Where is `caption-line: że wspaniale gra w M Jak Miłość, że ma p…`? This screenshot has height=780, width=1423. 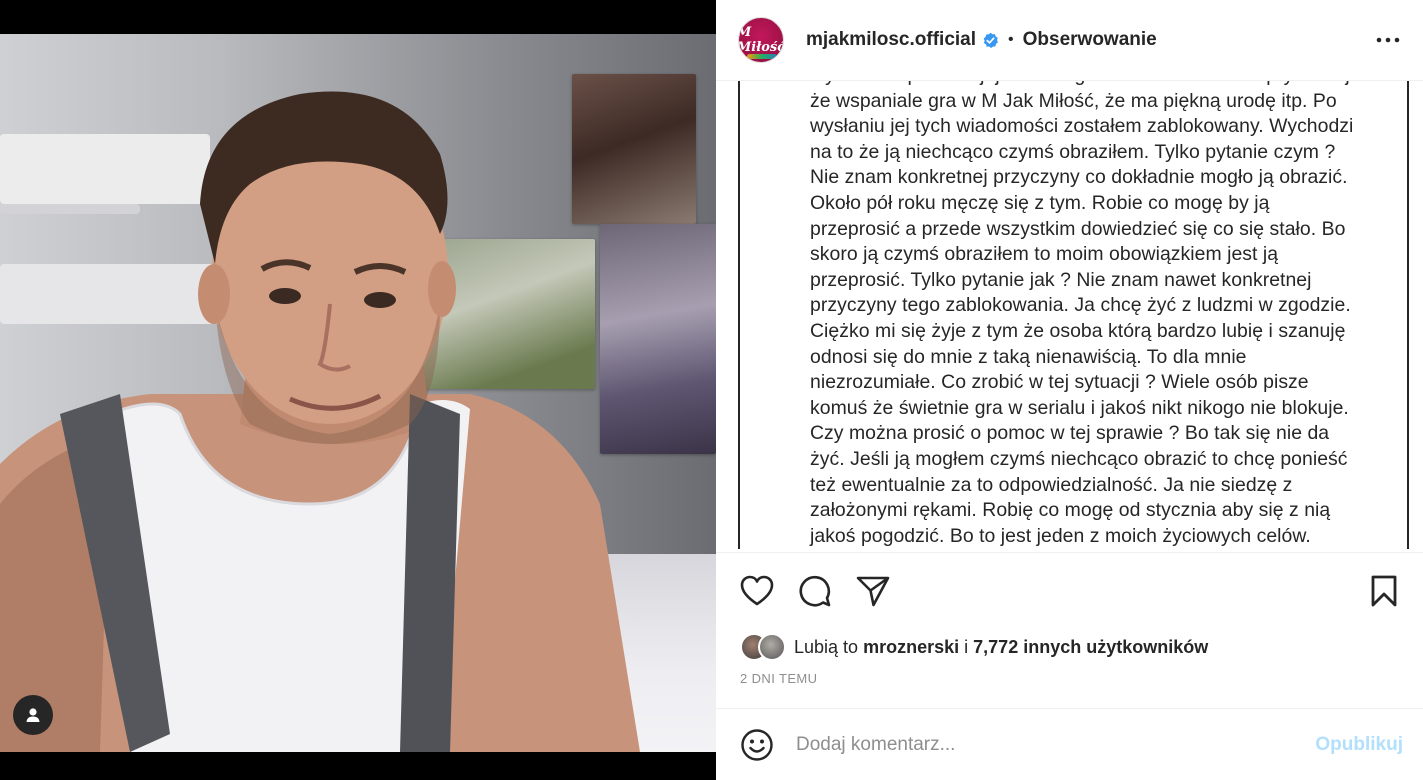
caption-line: że wspaniale gra w M Jak Miłość, że ma p… is located at coordinates (1073, 100).